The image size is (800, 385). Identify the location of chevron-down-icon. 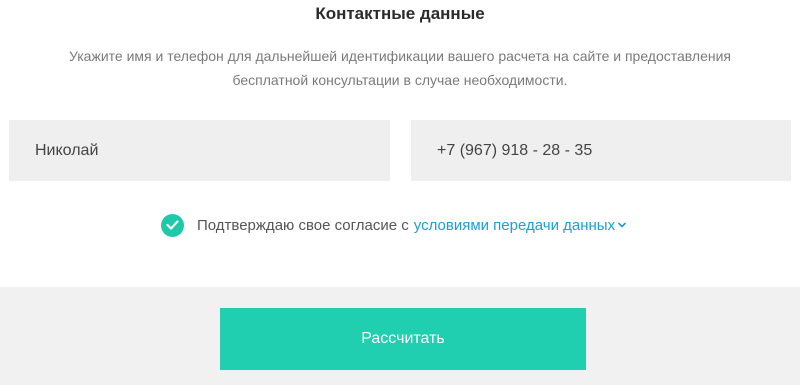
(622, 225).